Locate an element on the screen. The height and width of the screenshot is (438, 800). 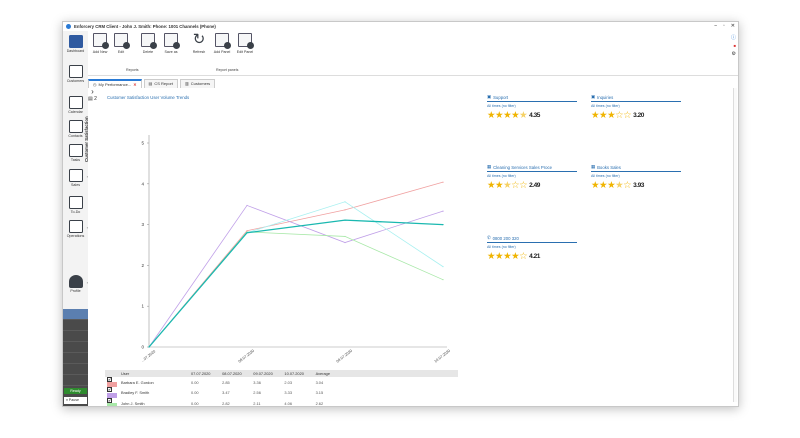
sales-icon is located at coordinates (75, 175).